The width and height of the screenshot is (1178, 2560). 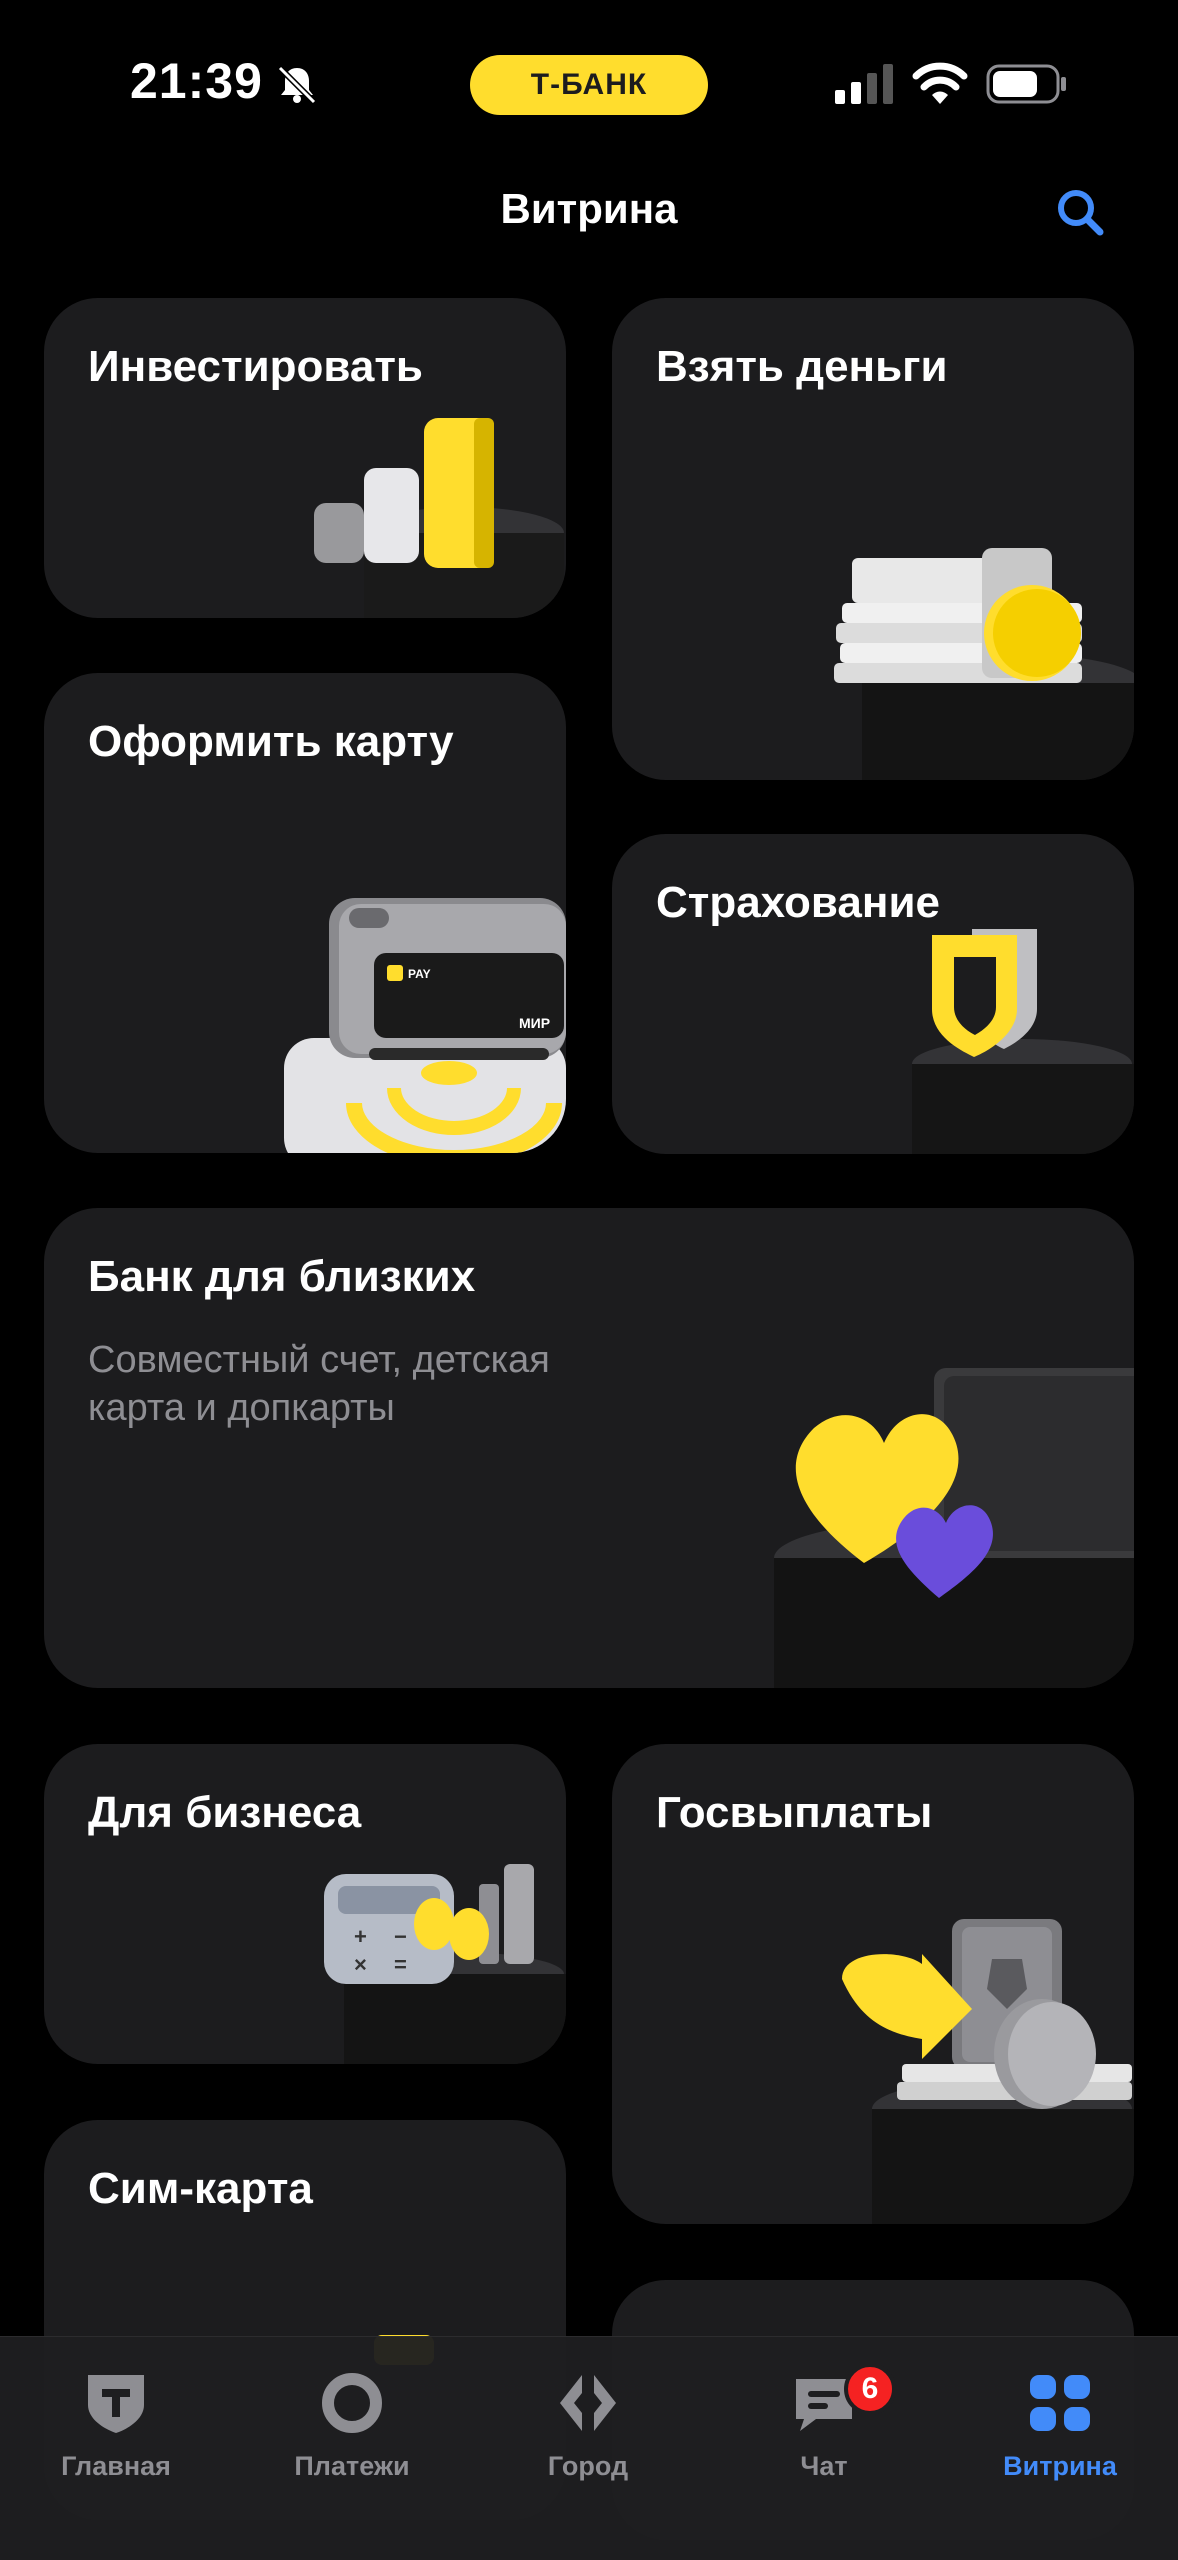 What do you see at coordinates (1023, 1041) in the screenshot?
I see `shield-illustration` at bounding box center [1023, 1041].